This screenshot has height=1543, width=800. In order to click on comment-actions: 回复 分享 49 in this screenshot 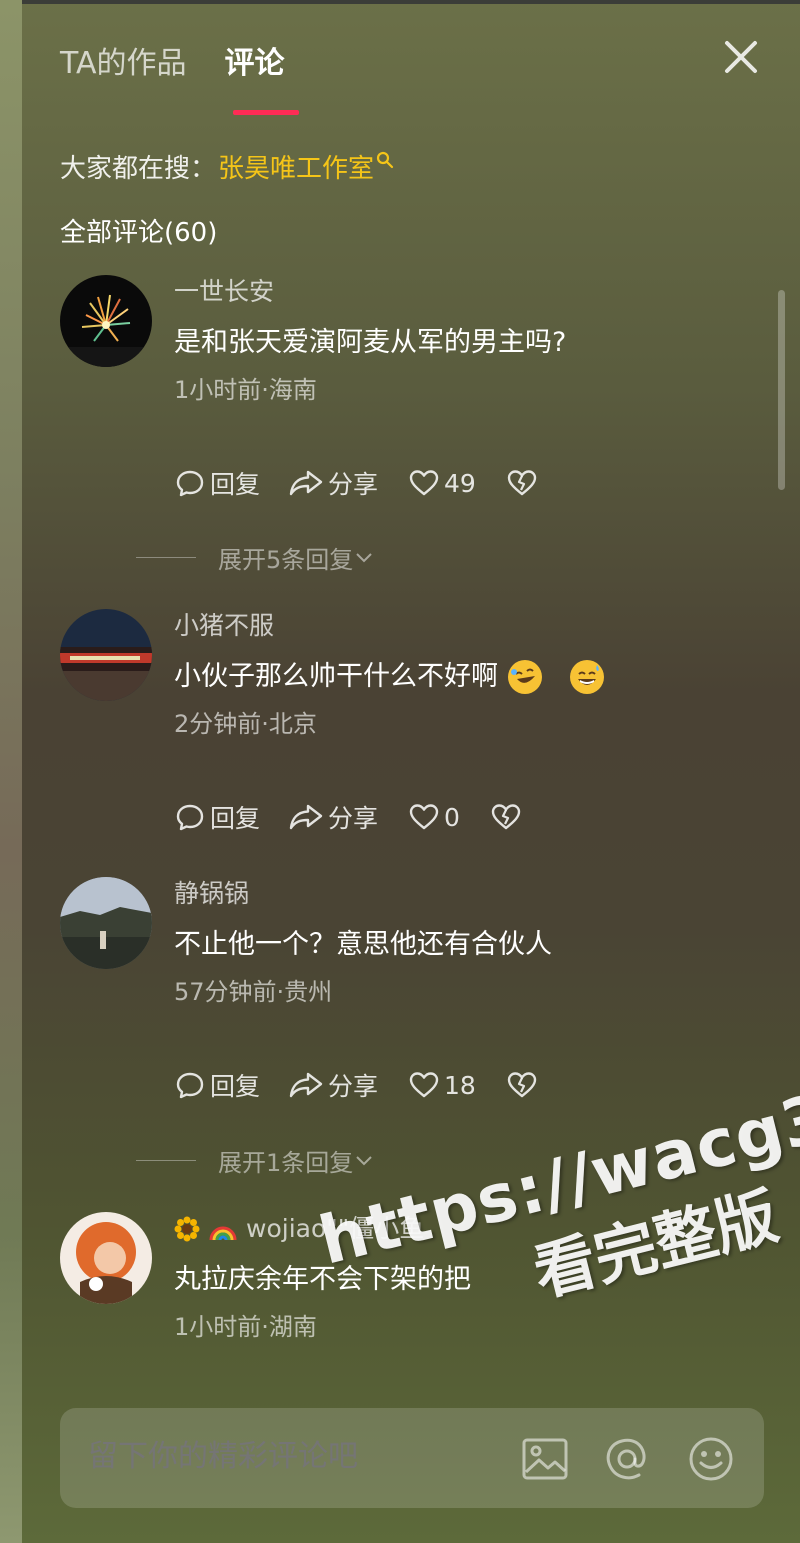, I will do `click(356, 483)`.